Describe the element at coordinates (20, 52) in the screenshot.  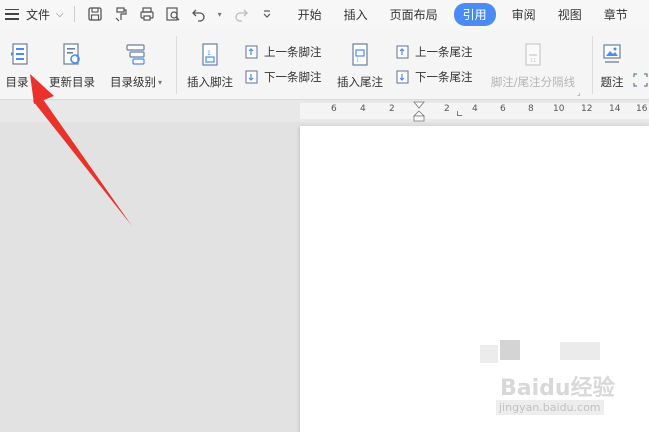
I see `toc-icon` at that location.